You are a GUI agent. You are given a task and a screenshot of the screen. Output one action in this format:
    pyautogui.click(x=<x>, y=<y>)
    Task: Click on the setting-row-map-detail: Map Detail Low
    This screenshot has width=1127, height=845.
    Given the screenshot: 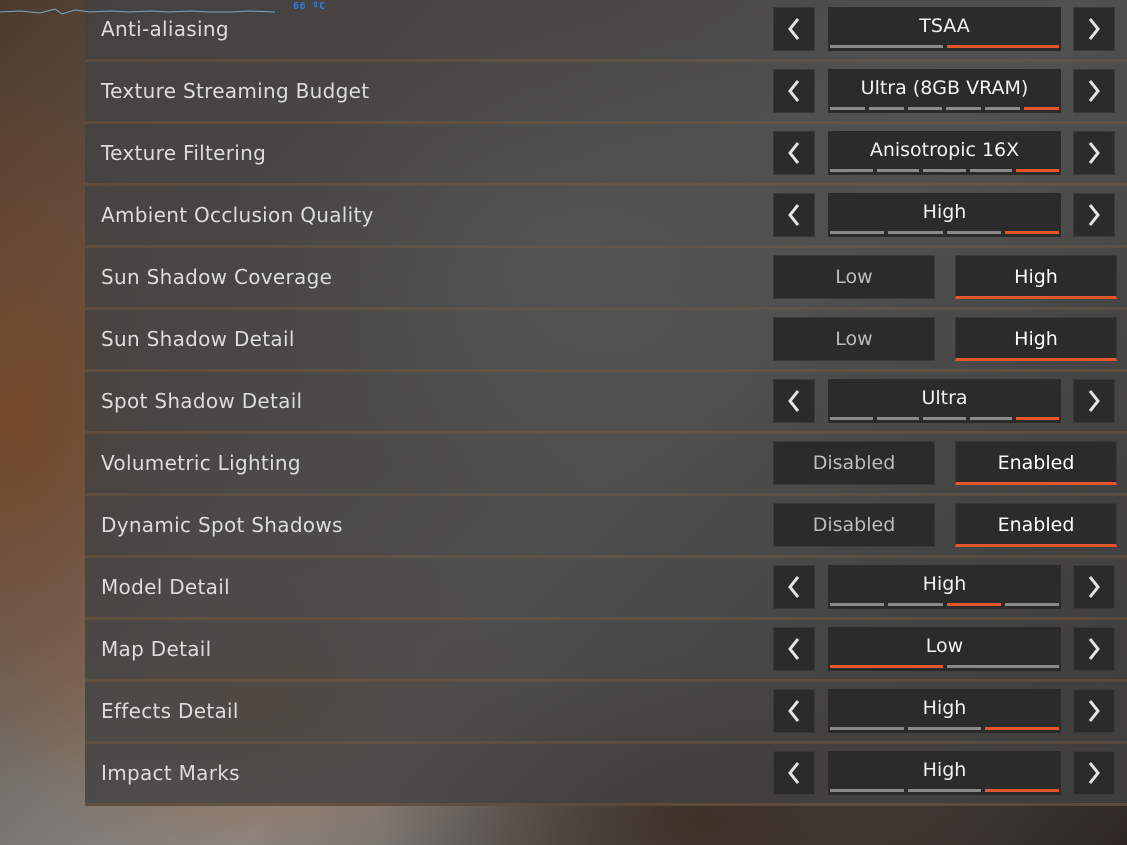 What is the action you would take?
    pyautogui.click(x=606, y=651)
    